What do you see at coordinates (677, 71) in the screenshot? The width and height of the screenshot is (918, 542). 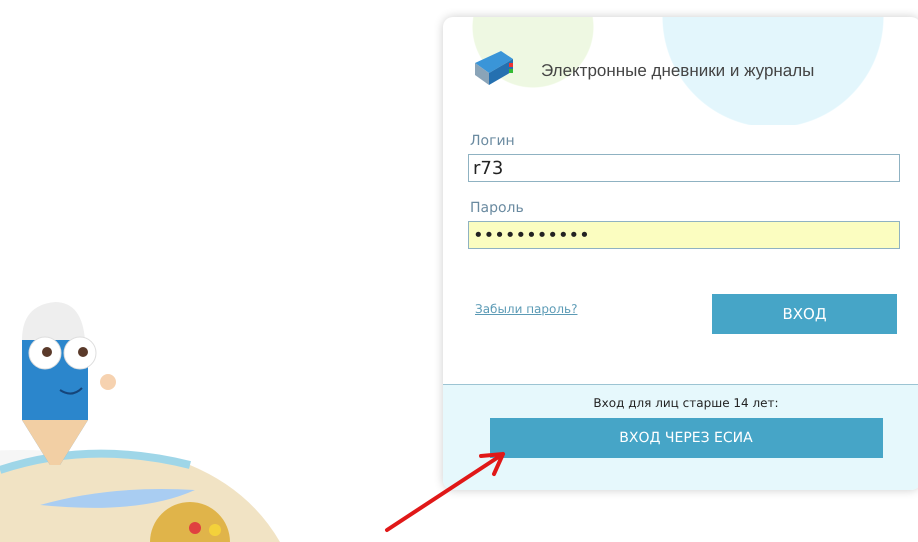 I see `app-title: Электронные дневники и журналы` at bounding box center [677, 71].